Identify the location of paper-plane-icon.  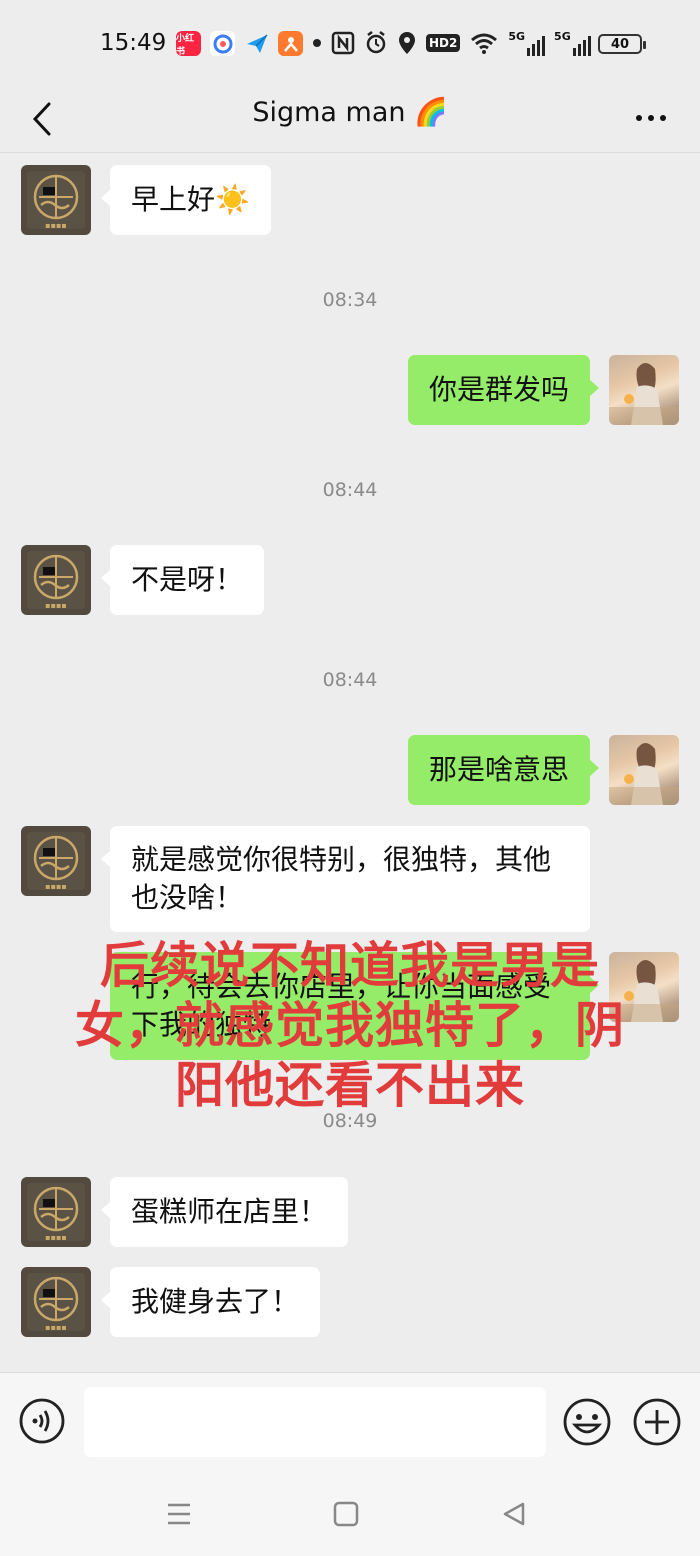
(256, 43).